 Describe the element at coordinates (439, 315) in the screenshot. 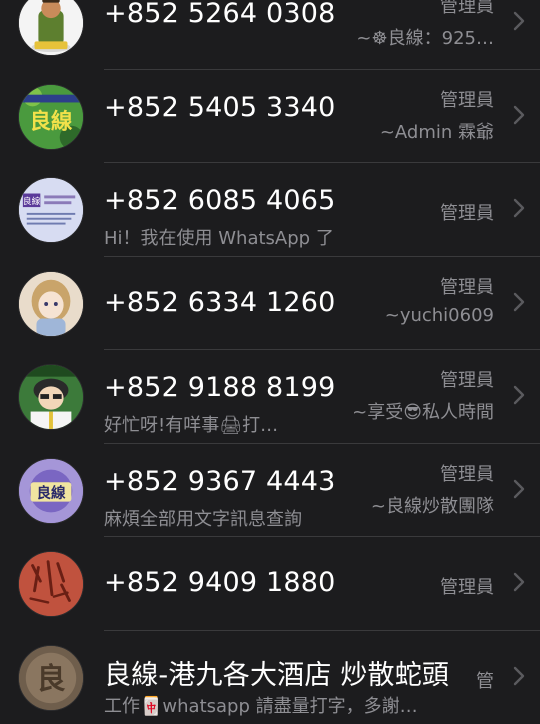

I see `contact-subtitle: ~yuchi0609` at that location.